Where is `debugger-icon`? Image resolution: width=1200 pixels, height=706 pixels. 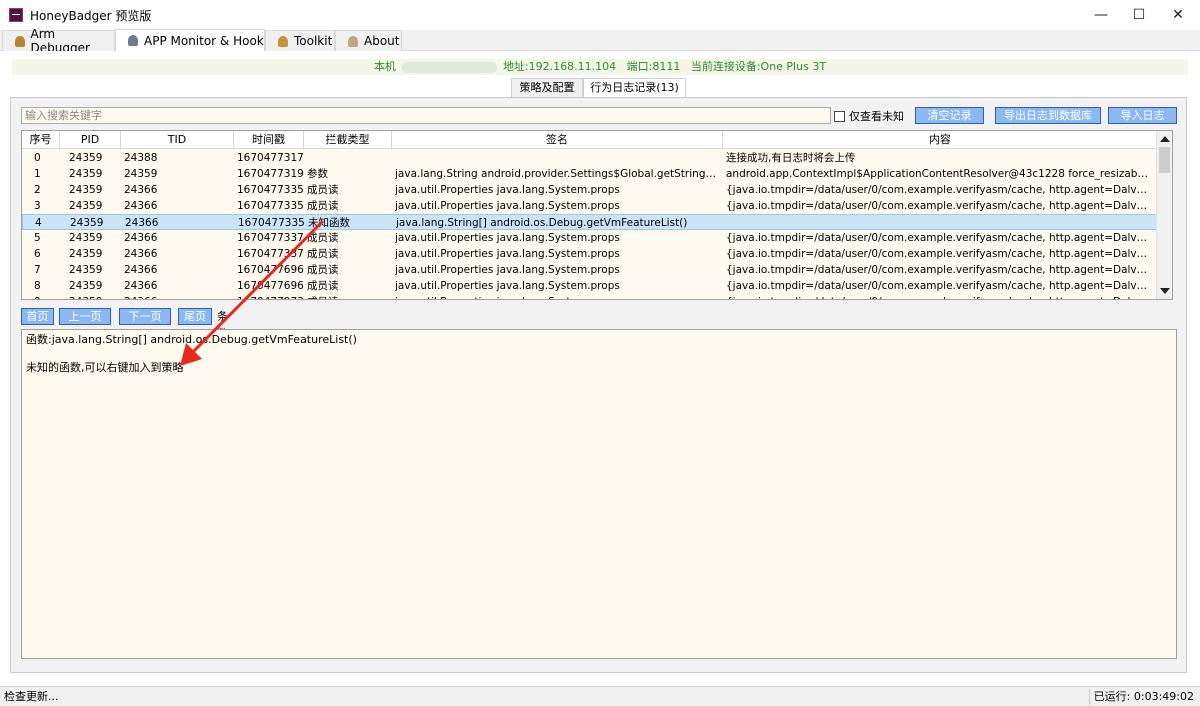 debugger-icon is located at coordinates (20, 41).